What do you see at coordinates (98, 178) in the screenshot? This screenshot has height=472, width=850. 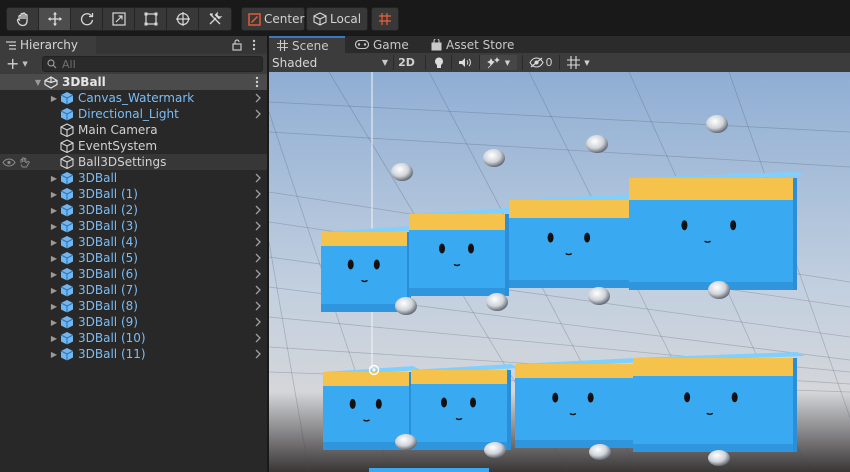 I see `hierarchy-item-label: 3DBall` at bounding box center [98, 178].